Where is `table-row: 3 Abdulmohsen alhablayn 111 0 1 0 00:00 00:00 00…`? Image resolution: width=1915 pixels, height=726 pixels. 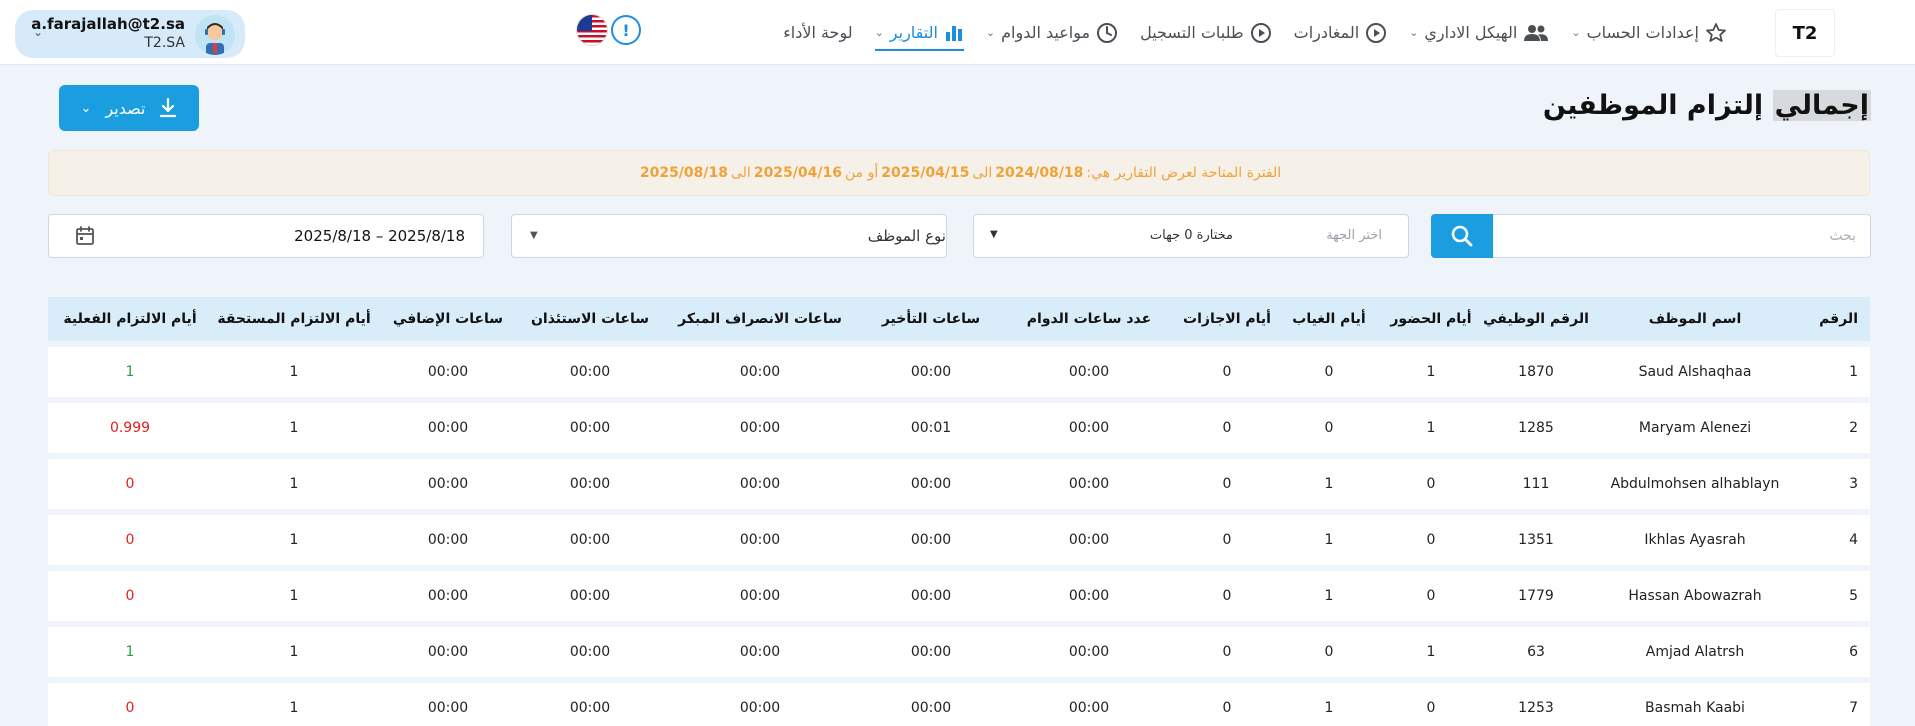
table-row: 3 Abdulmohsen alhablayn 111 0 1 0 00:00 00:00 00… is located at coordinates (959, 484).